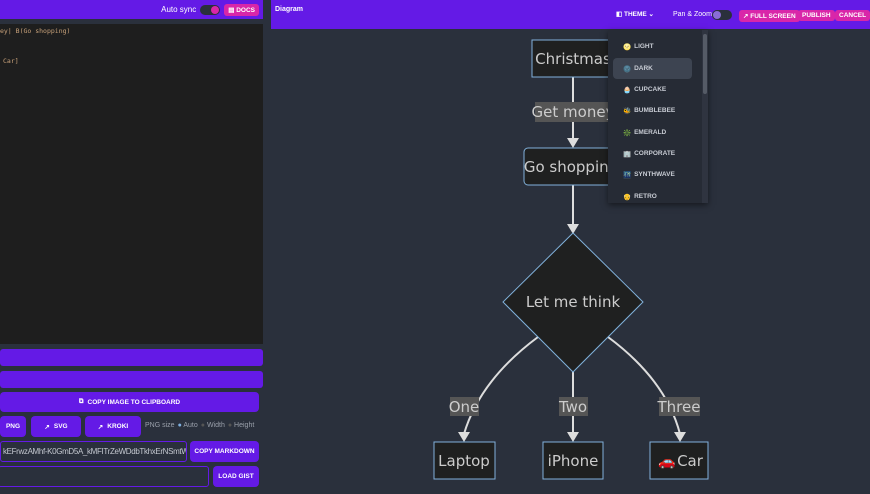 The image size is (870, 494). Describe the element at coordinates (652, 196) in the screenshot. I see `theme-item-retro: 👴 RETRO` at that location.